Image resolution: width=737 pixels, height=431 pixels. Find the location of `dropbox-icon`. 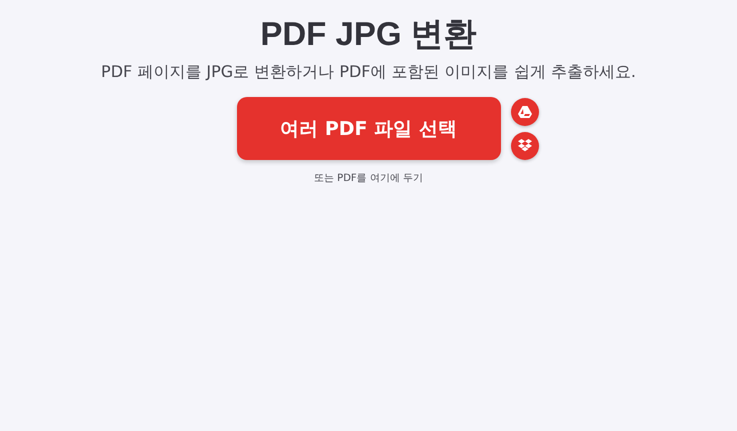

dropbox-icon is located at coordinates (525, 145).